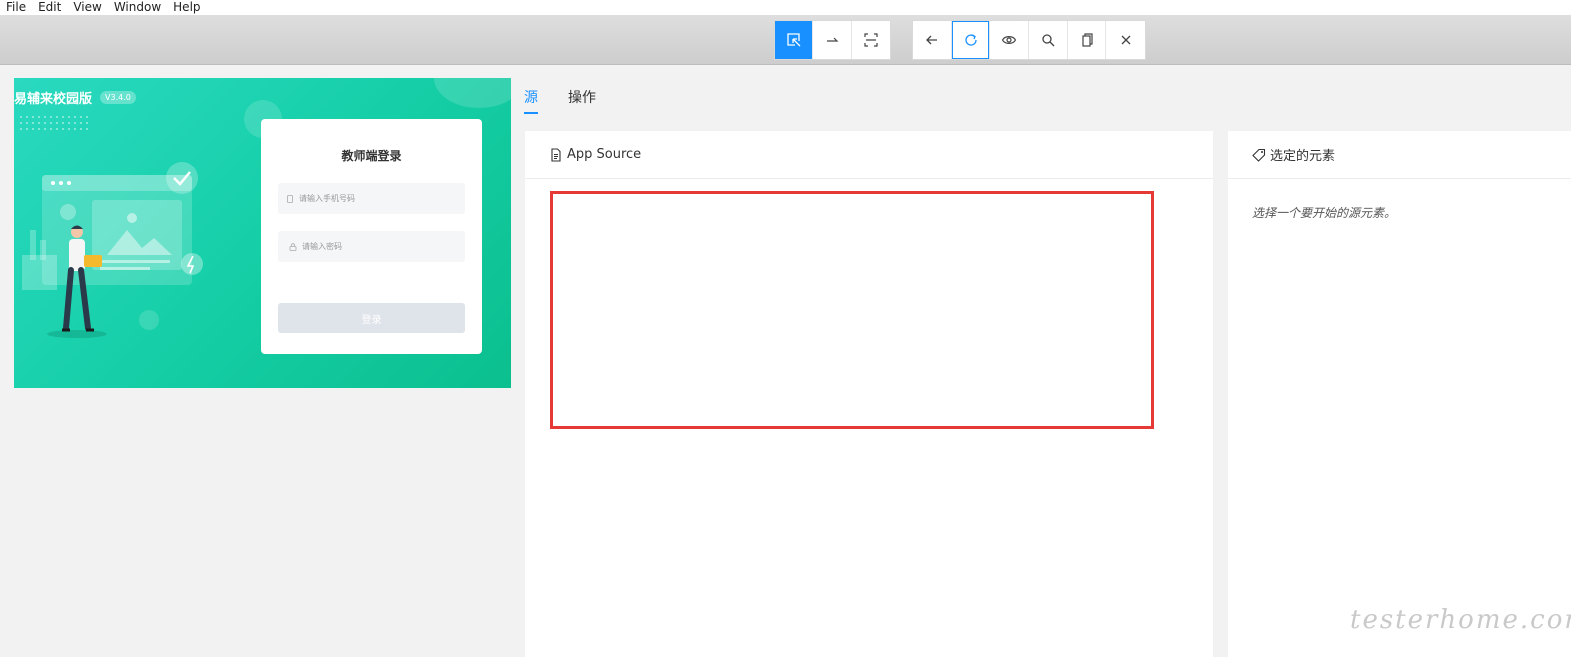  Describe the element at coordinates (582, 96) in the screenshot. I see `tab-actions: 操作` at that location.